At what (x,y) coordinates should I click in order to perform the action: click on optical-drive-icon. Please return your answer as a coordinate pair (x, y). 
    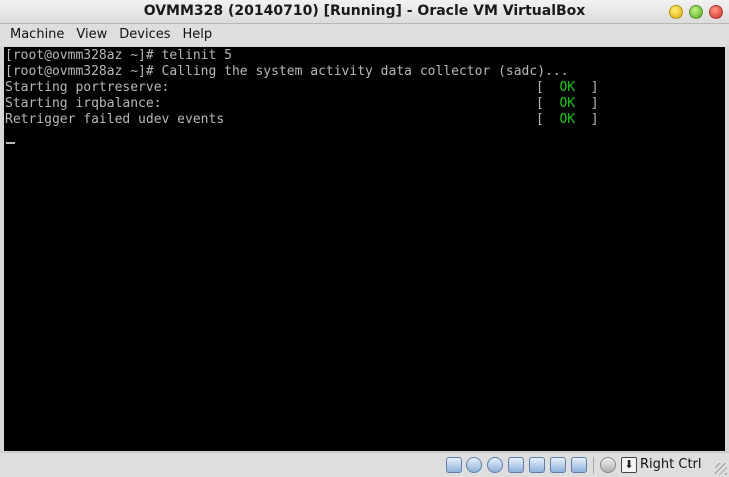
    Looking at the image, I should click on (474, 465).